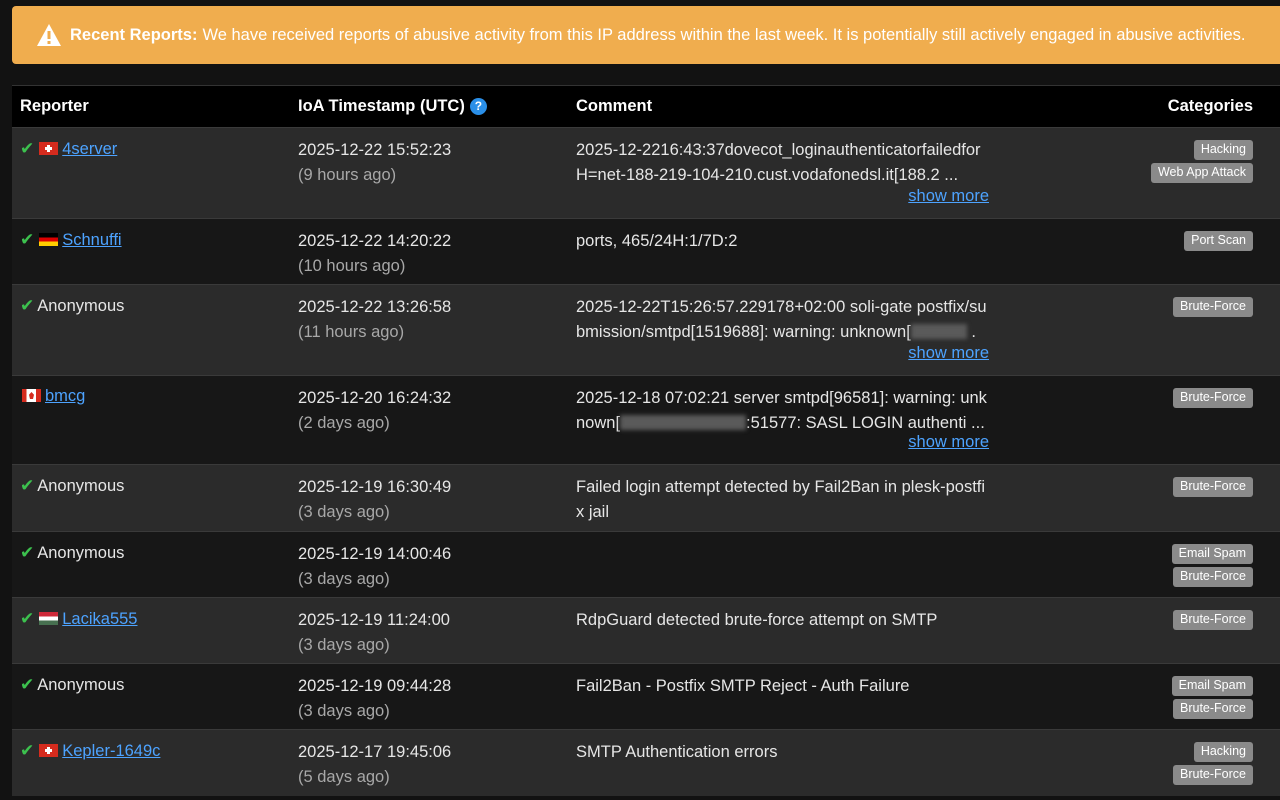  Describe the element at coordinates (437, 763) in the screenshot. I see `timestamp-cell: 2025-12-17 19:45:06 (5 days ago)` at that location.